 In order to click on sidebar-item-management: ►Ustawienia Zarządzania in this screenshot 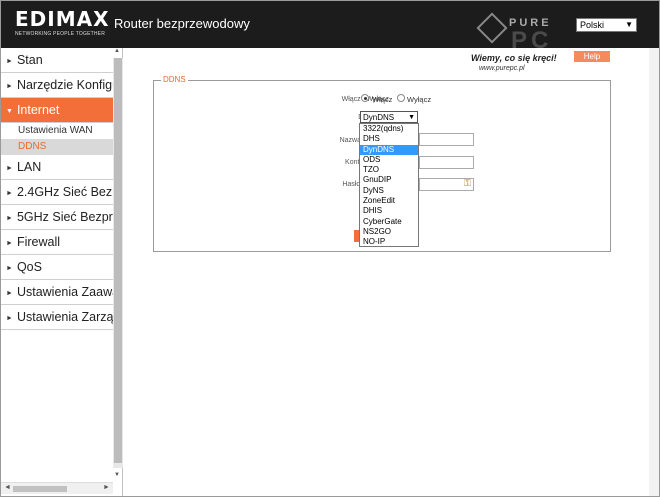, I will do `click(57, 317)`.